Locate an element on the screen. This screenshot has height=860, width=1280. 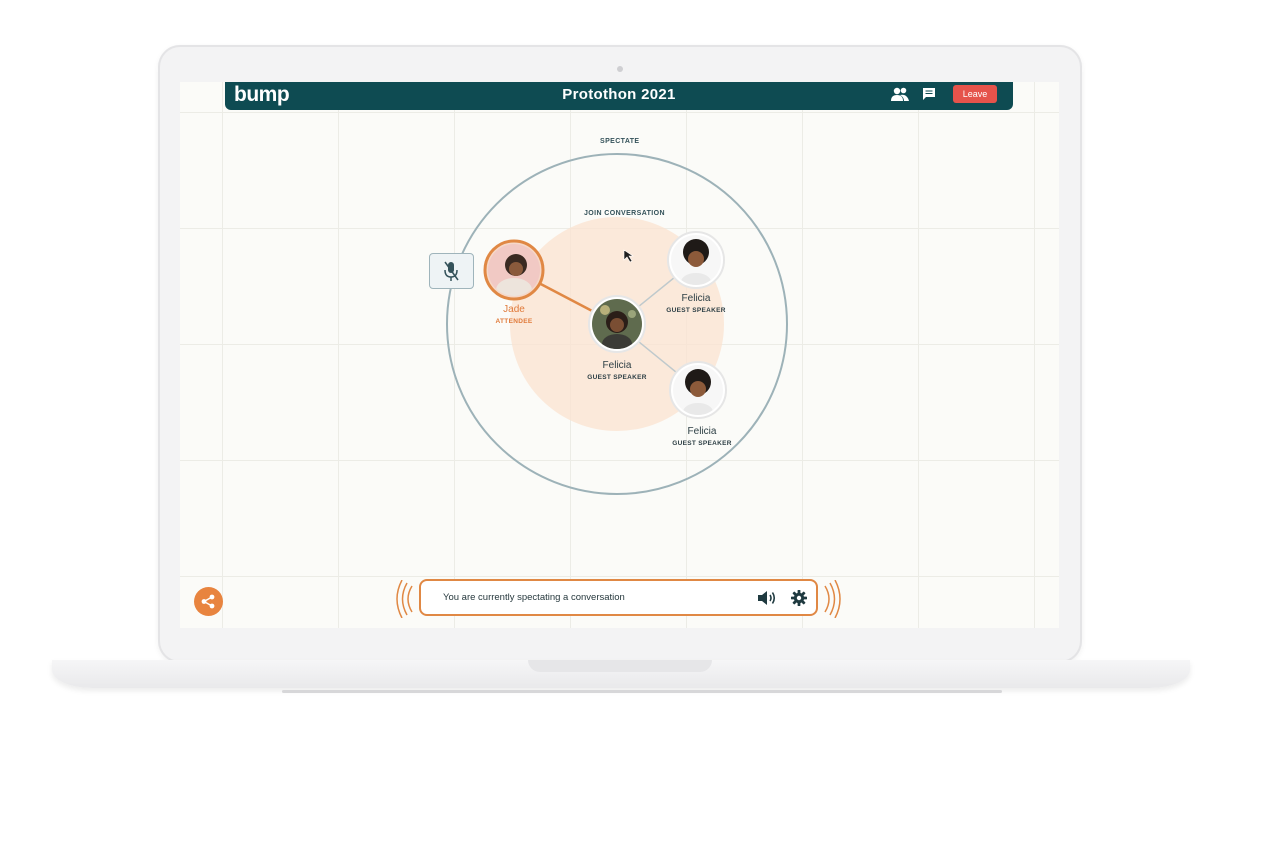
participant-role: ATTENDEE is located at coordinates (514, 321).